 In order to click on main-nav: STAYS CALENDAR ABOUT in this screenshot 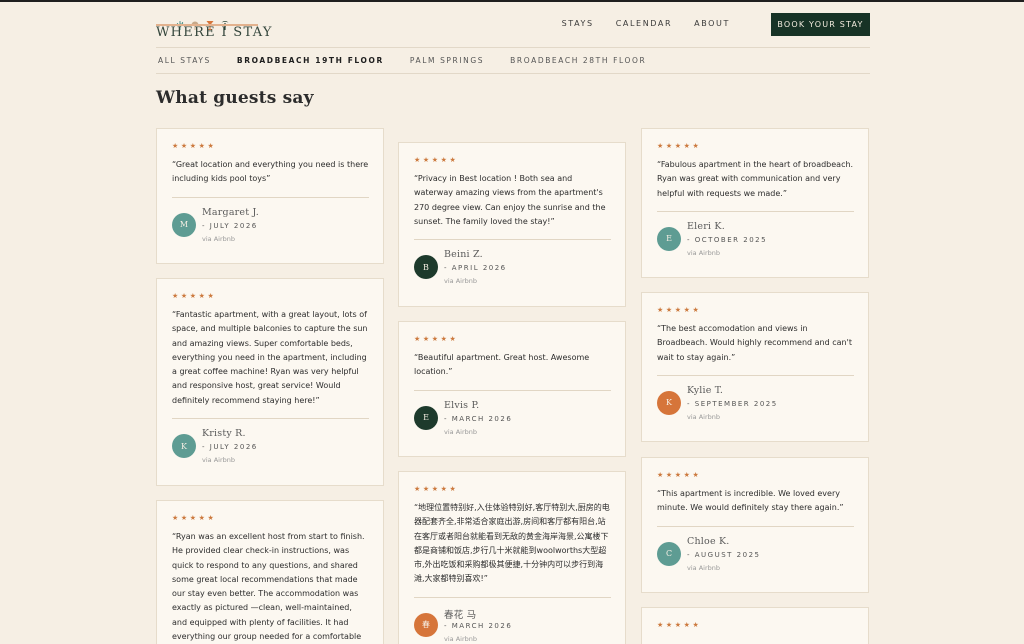, I will do `click(646, 23)`.